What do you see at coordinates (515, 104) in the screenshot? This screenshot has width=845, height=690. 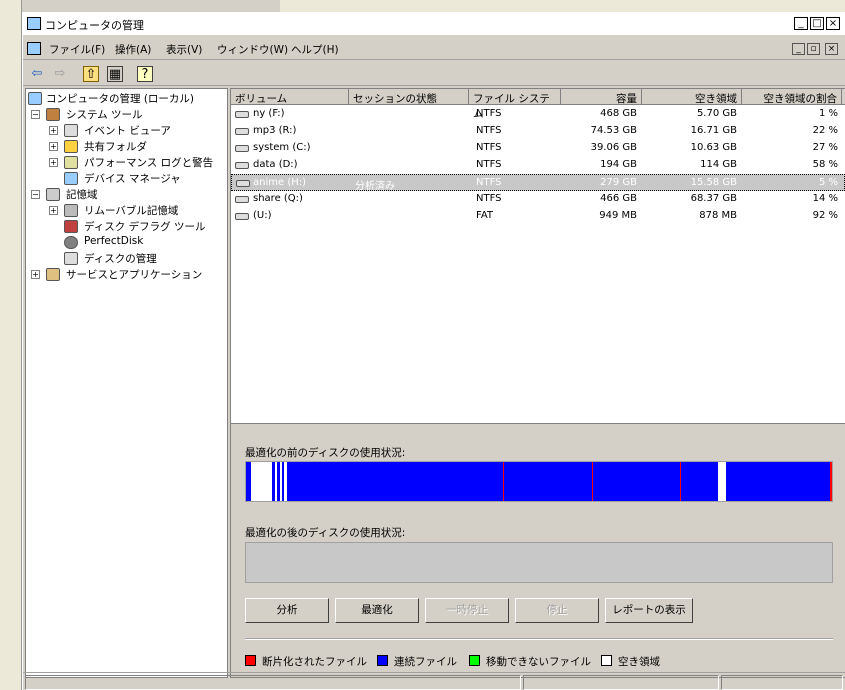 I see `column-file-system: ファイル システム` at bounding box center [515, 104].